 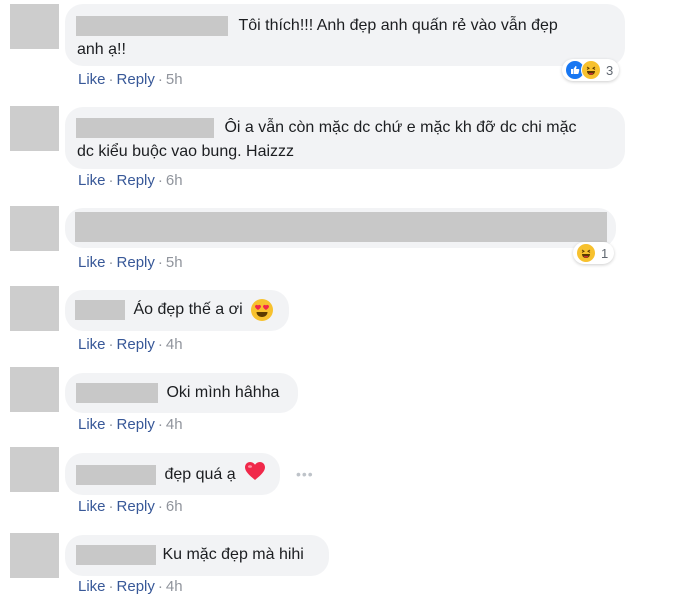 I want to click on reaction-summary: 3, so click(x=591, y=70).